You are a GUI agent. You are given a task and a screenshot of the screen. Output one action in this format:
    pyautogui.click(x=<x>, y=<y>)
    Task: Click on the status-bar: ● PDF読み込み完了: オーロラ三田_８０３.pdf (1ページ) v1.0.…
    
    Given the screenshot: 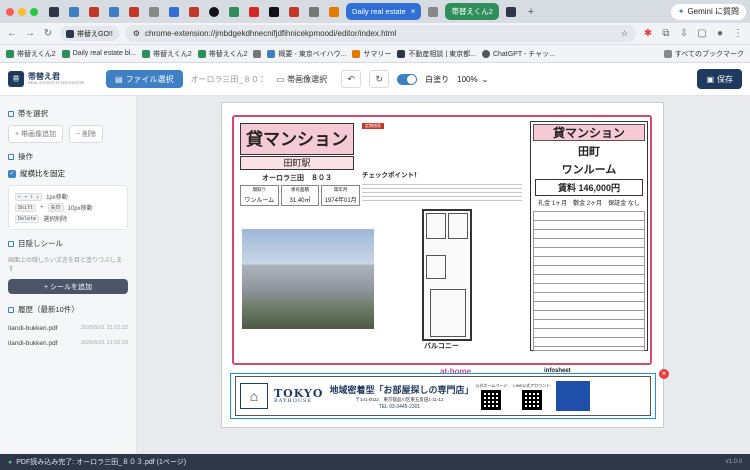 What is the action you would take?
    pyautogui.click(x=375, y=462)
    